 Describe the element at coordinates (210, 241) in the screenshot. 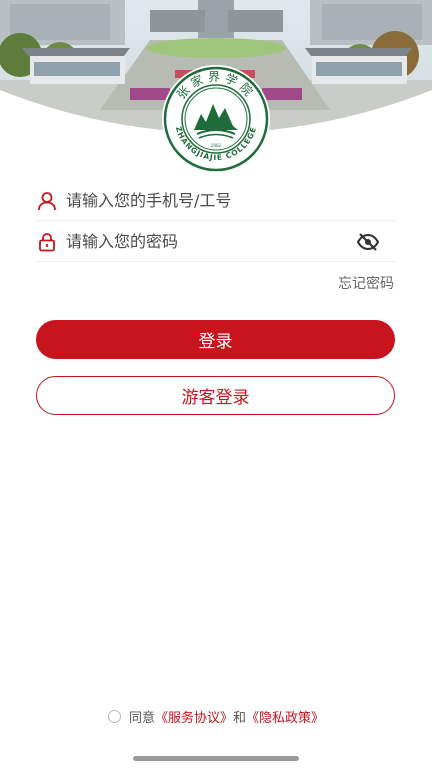

I see `password-input` at that location.